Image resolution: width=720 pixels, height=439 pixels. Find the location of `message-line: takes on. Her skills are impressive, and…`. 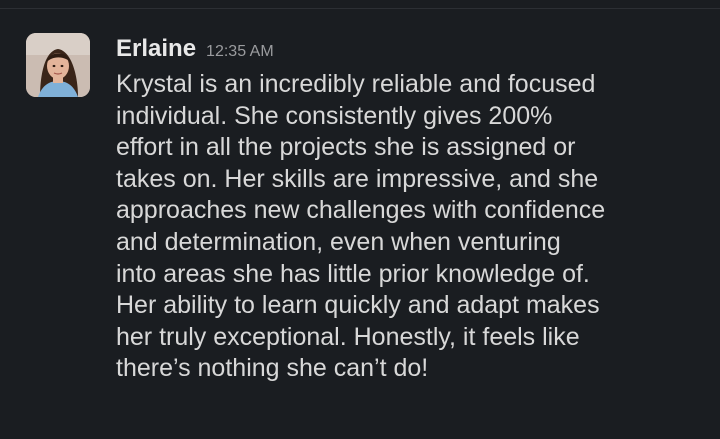

message-line: takes on. Her skills are impressive, and… is located at coordinates (357, 178).